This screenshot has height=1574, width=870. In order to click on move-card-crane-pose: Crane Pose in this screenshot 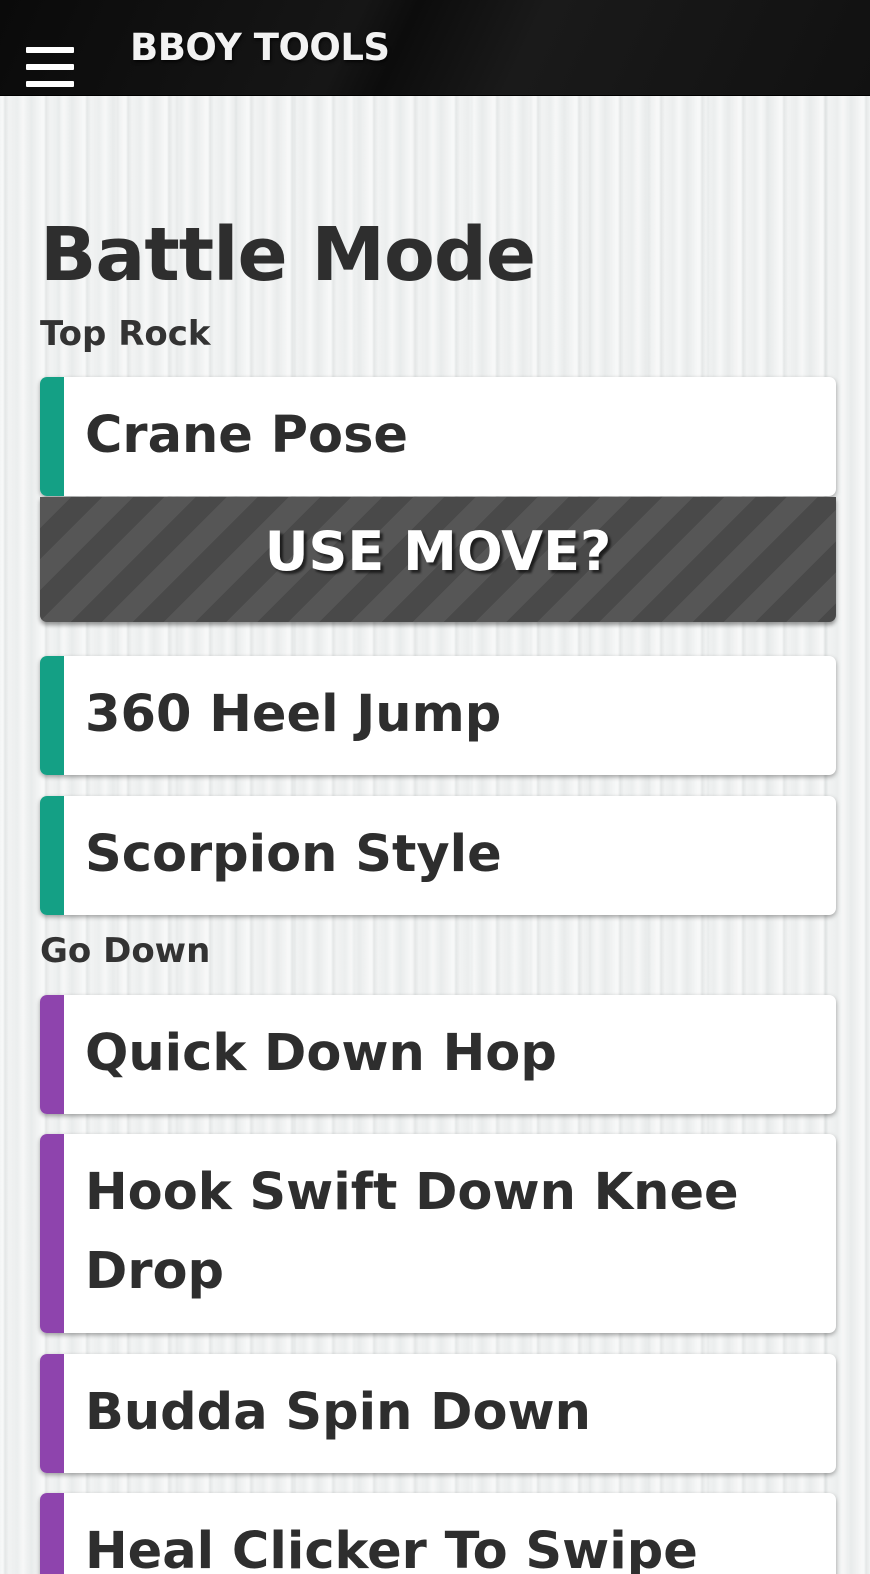, I will do `click(438, 436)`.